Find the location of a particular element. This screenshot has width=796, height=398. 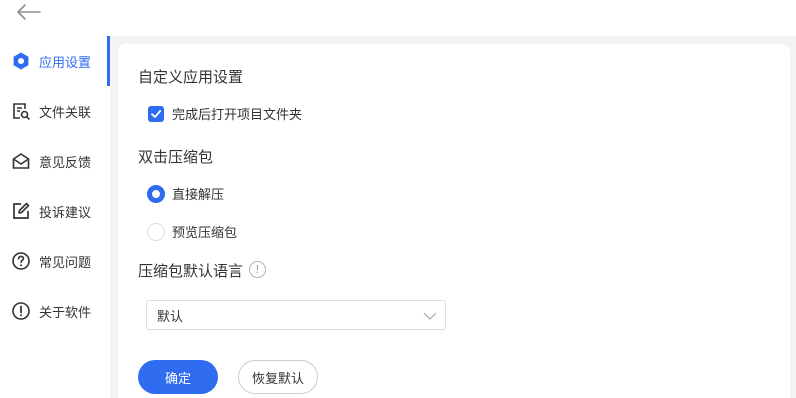

sidebar-item-app-settings: 应用设置 is located at coordinates (55, 61).